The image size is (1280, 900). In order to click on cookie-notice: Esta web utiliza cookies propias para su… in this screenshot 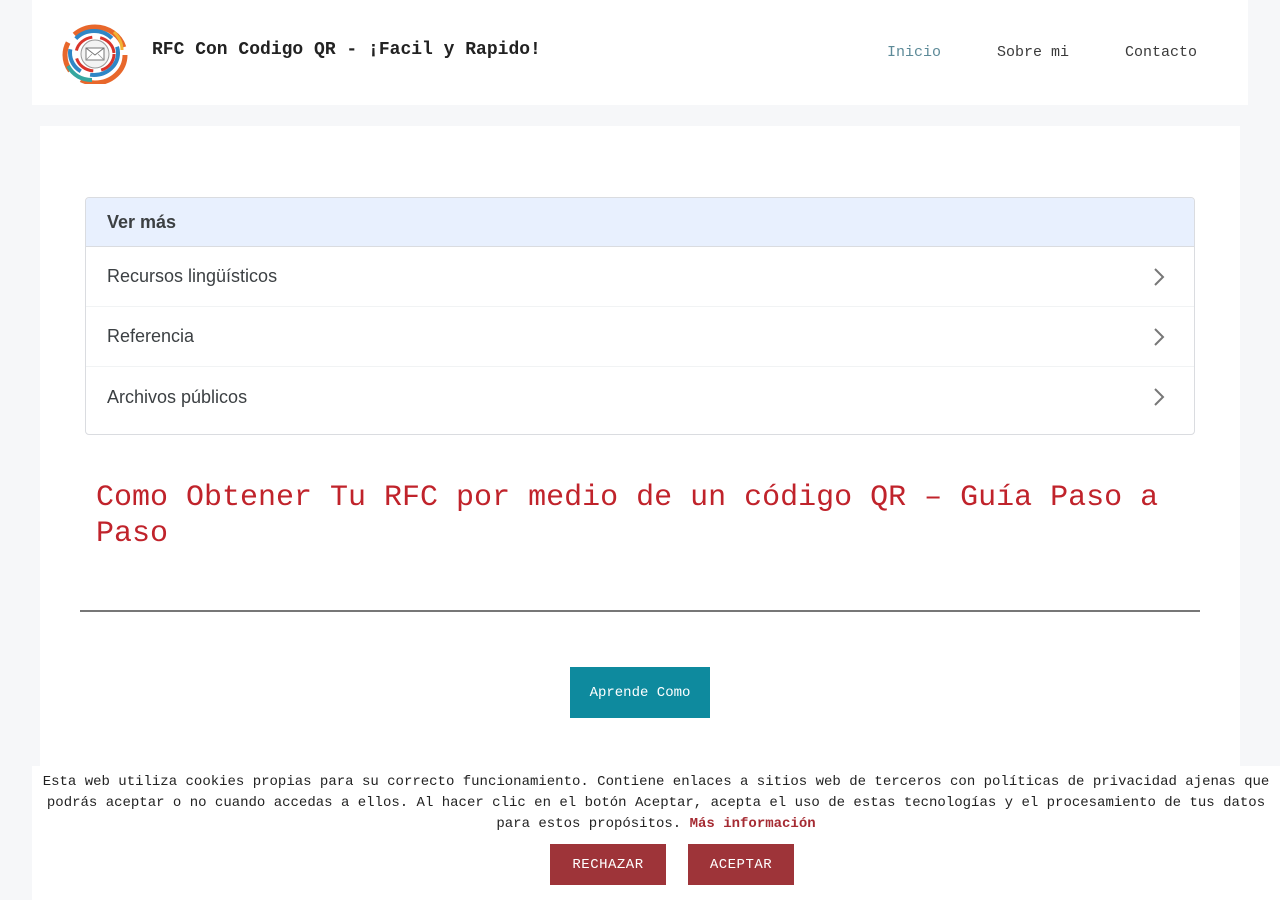, I will do `click(656, 805)`.